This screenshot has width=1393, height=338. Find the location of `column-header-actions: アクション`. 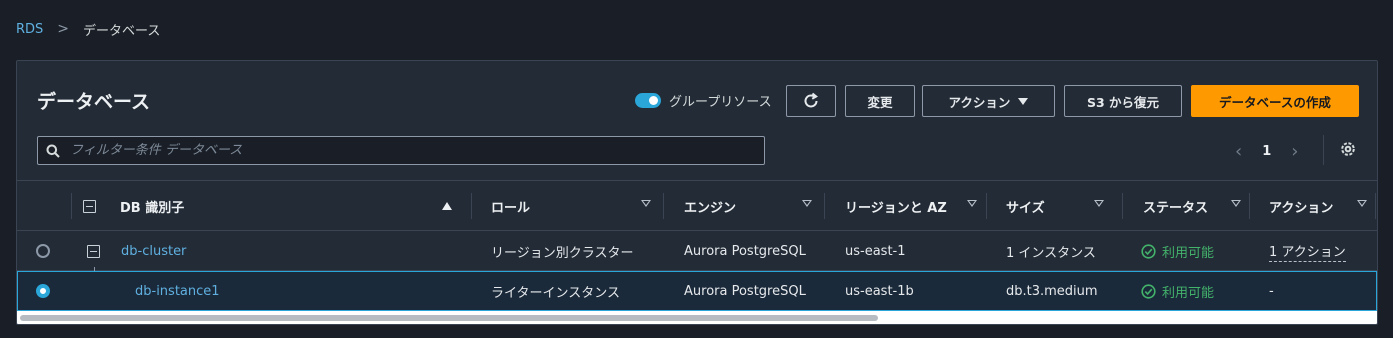

column-header-actions: アクション is located at coordinates (1318, 206).